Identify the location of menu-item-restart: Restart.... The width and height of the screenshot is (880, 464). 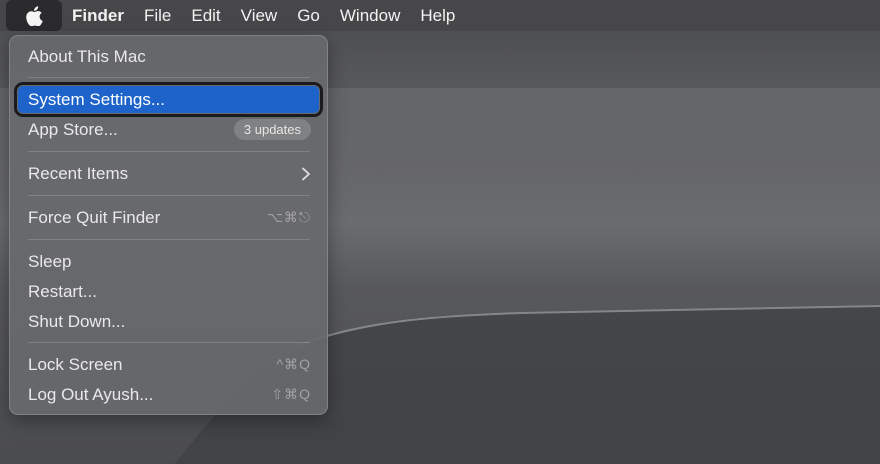
(168, 291).